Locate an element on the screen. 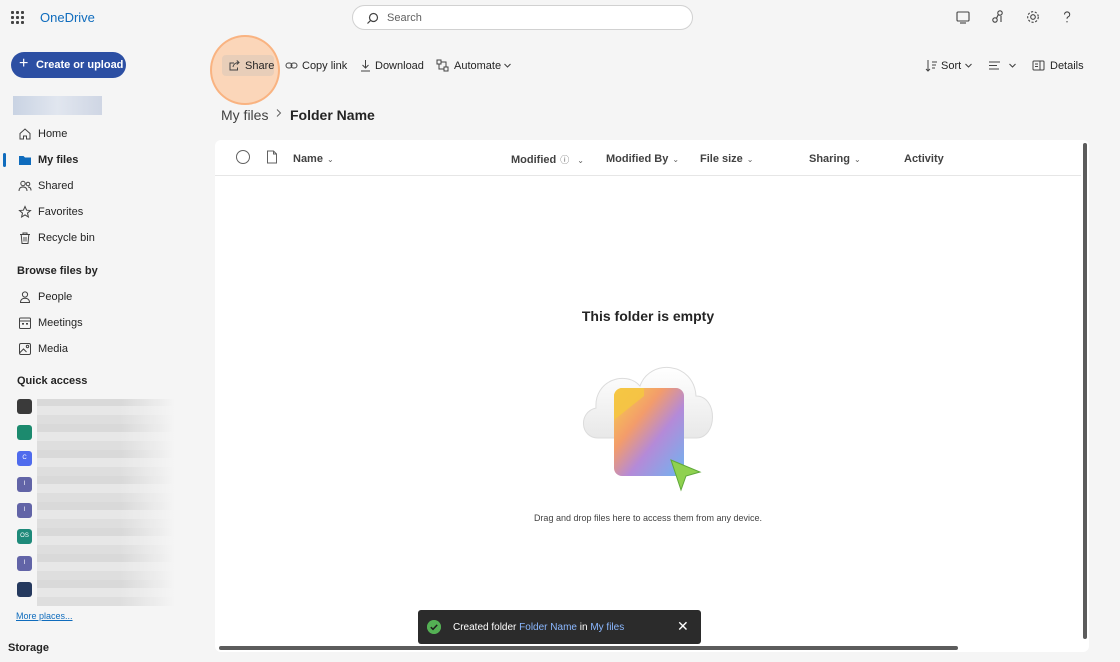 The width and height of the screenshot is (1120, 662). select-all-checkbox is located at coordinates (243, 157).